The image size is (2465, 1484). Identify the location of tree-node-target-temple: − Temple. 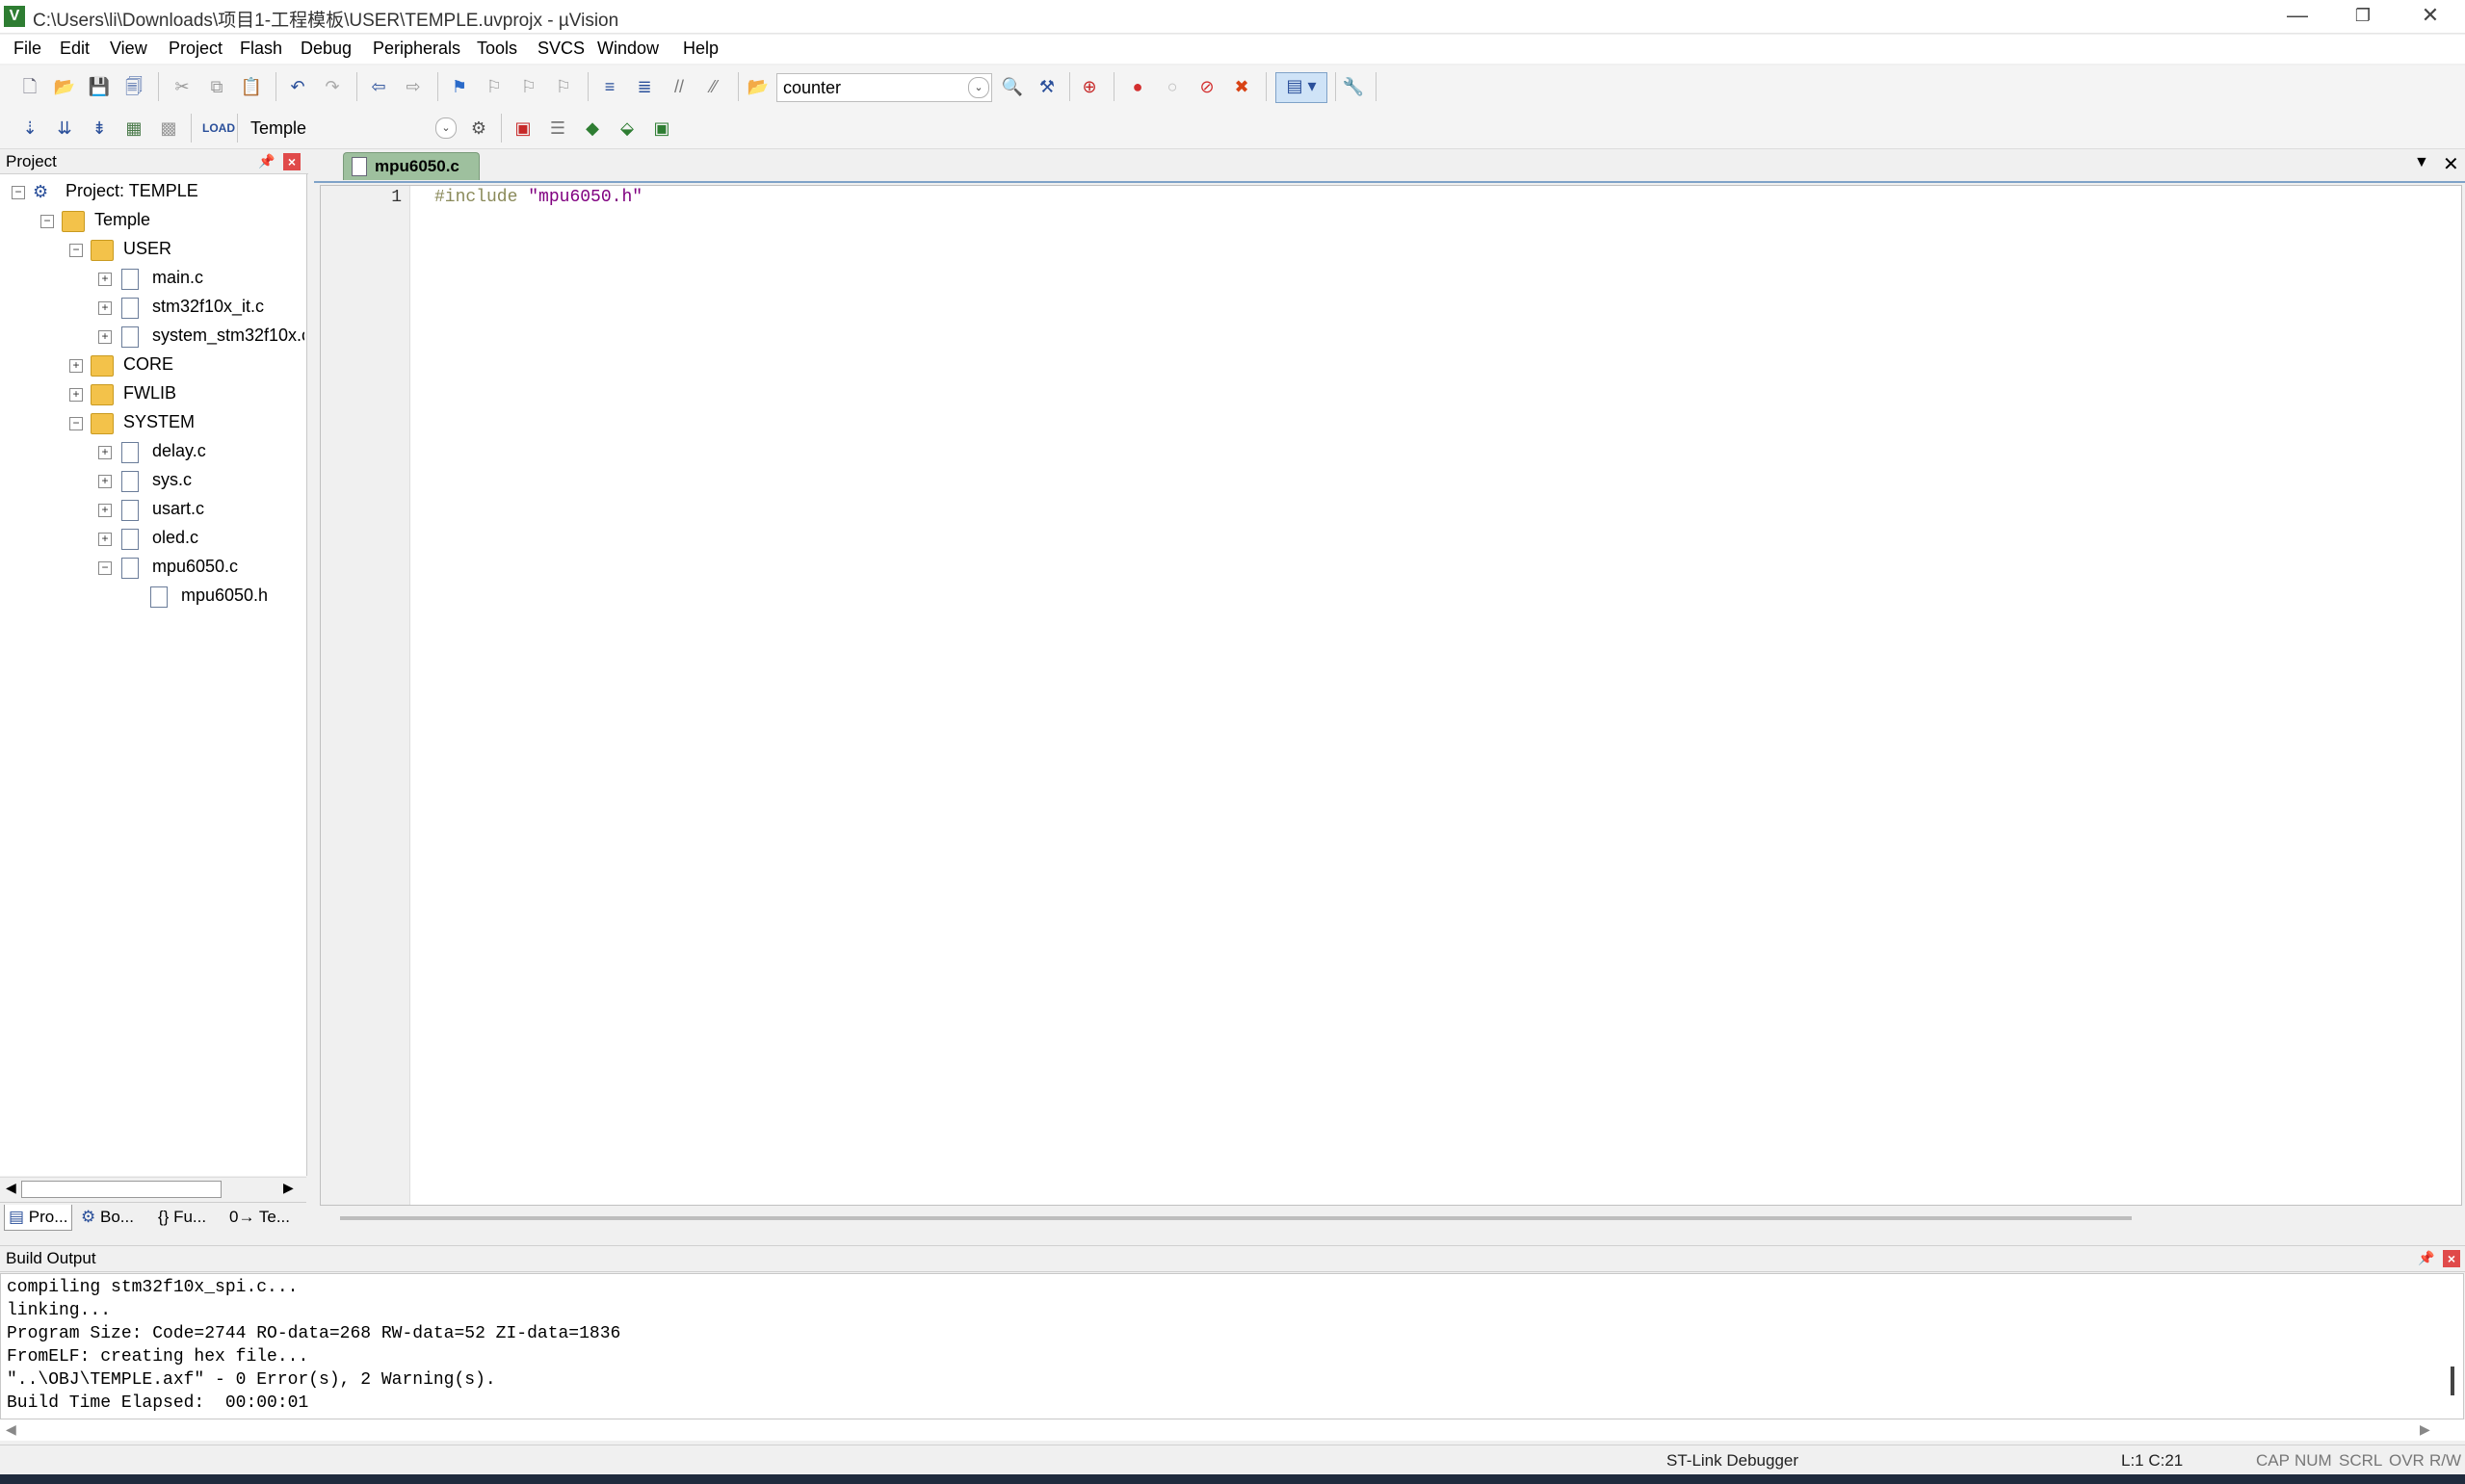
(170, 223).